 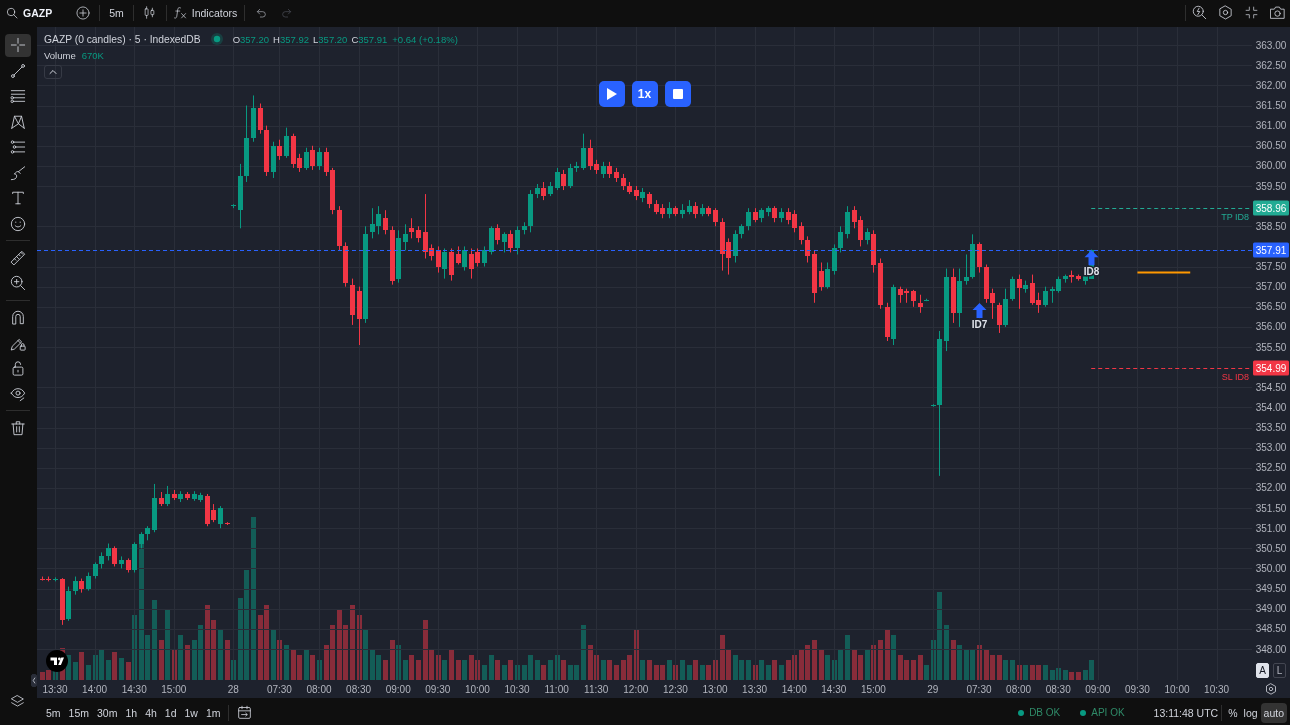 What do you see at coordinates (1233, 712) in the screenshot?
I see `scale-toggle-button: %` at bounding box center [1233, 712].